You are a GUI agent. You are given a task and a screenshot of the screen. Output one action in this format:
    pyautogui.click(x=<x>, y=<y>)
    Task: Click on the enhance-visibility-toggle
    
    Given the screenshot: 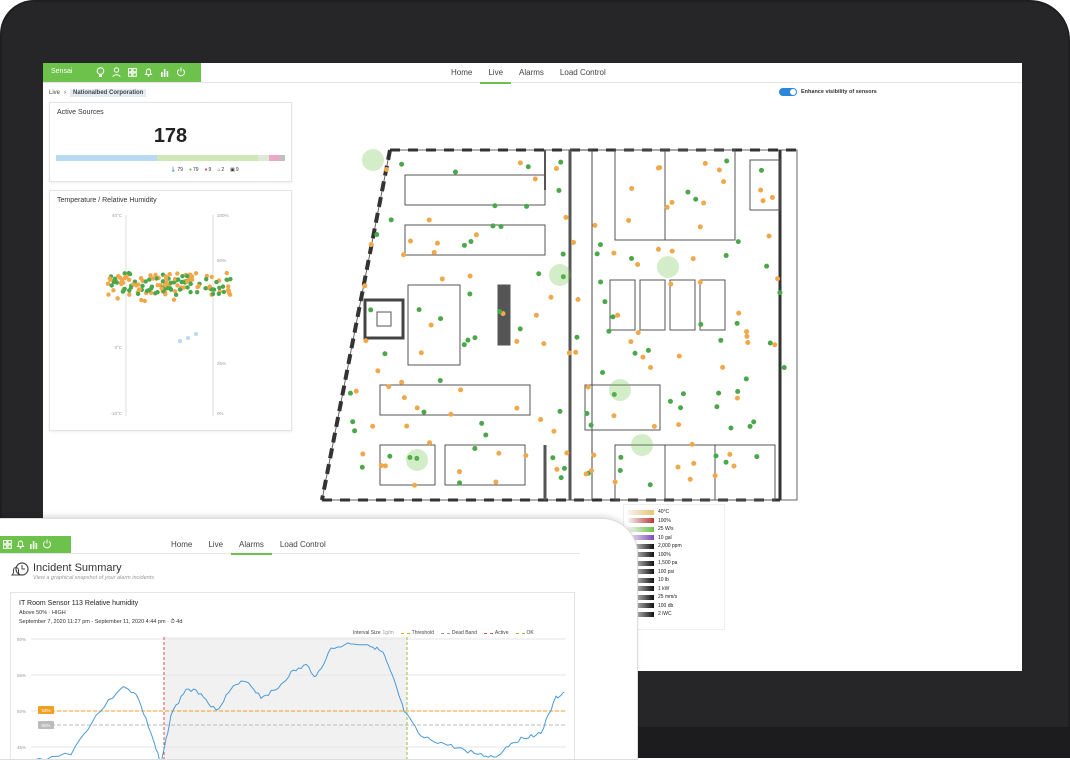 What is the action you would take?
    pyautogui.click(x=788, y=92)
    